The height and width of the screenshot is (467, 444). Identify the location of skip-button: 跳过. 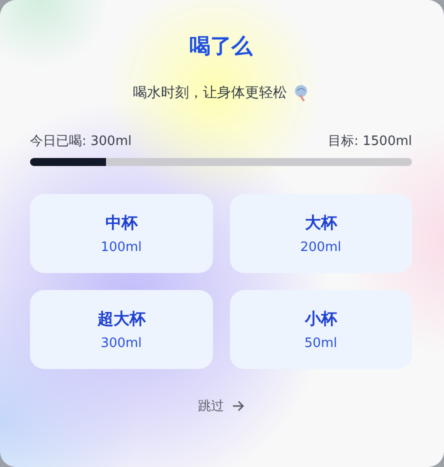
(221, 406).